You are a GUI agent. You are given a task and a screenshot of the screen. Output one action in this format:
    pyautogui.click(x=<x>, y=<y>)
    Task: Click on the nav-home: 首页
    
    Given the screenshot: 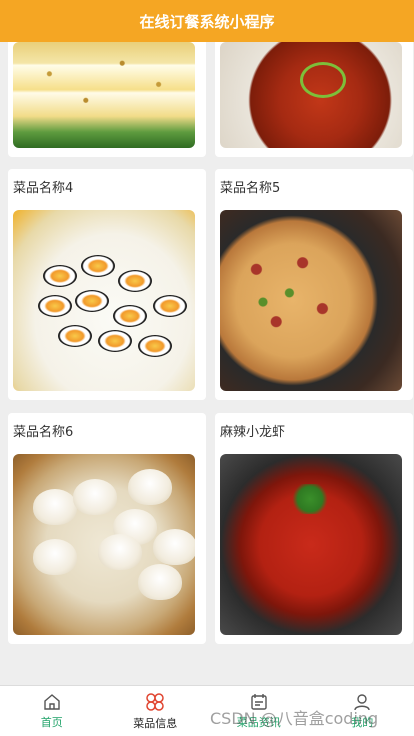 What is the action you would take?
    pyautogui.click(x=52, y=711)
    